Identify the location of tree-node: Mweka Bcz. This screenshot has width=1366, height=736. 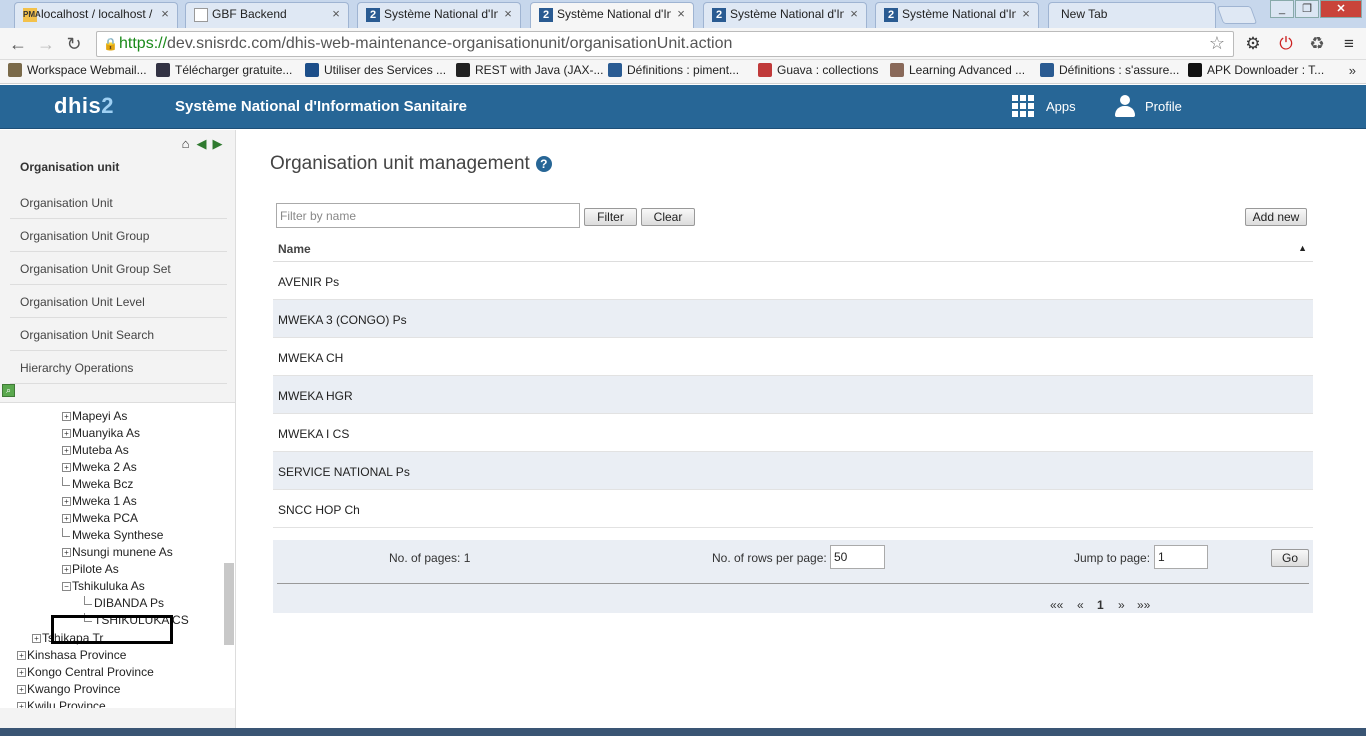
(97, 483).